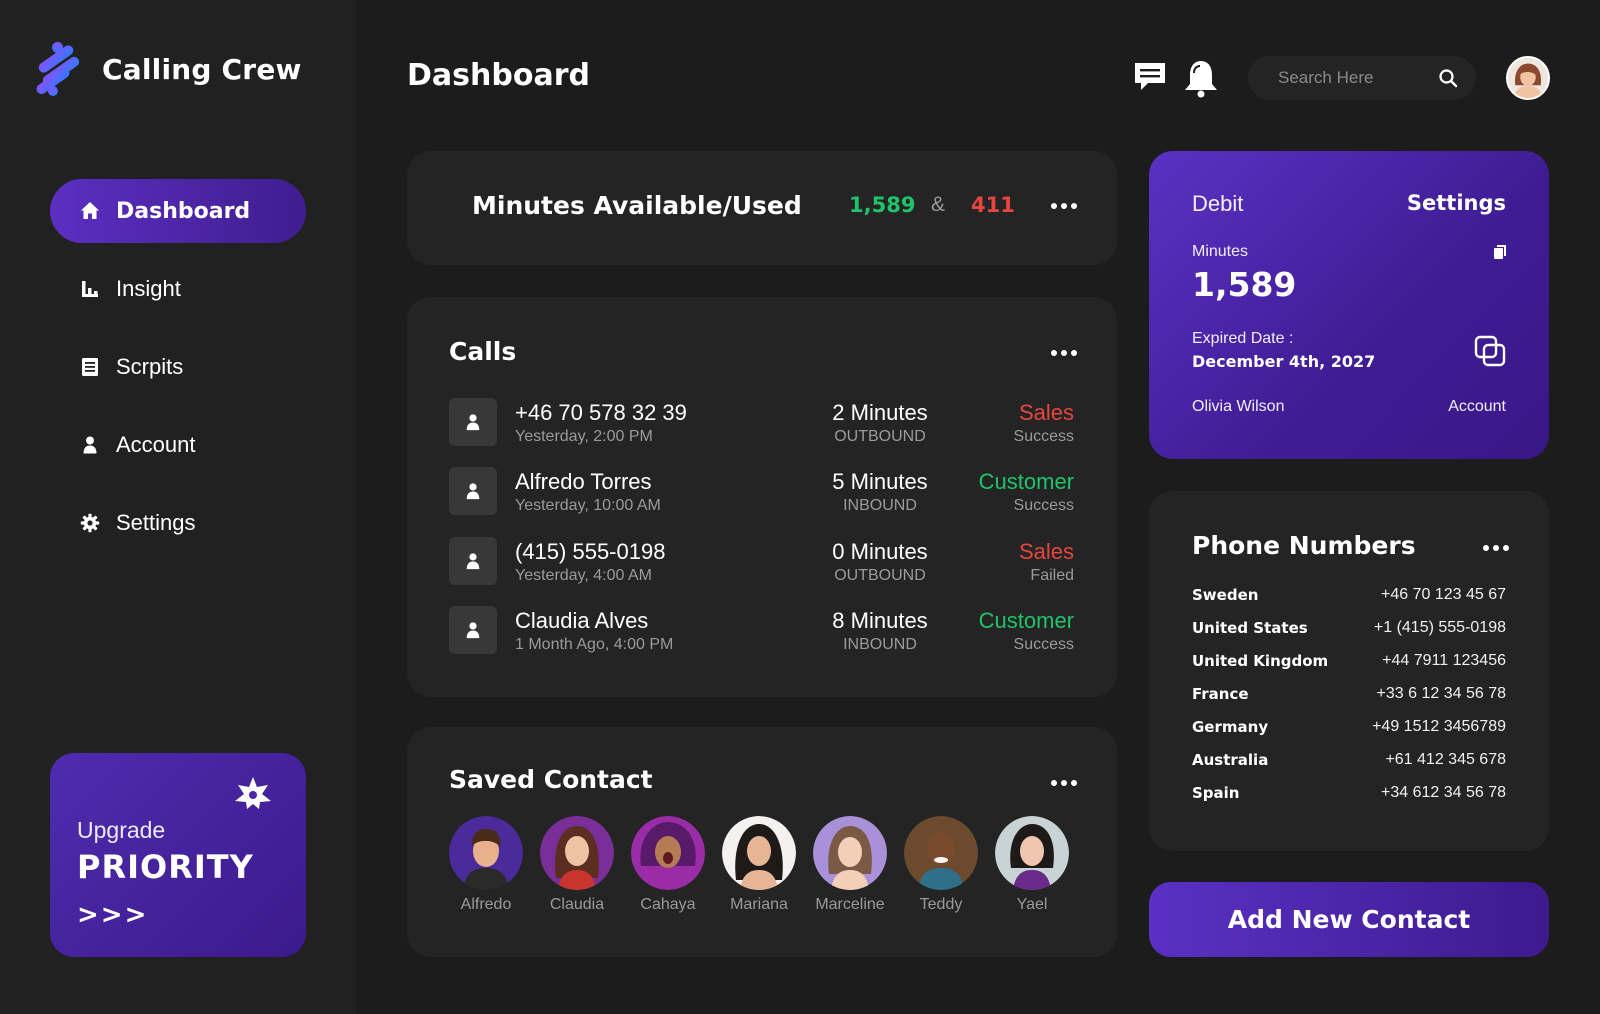  Describe the element at coordinates (1244, 284) in the screenshot. I see `debit-minutes-value: 1,589` at that location.